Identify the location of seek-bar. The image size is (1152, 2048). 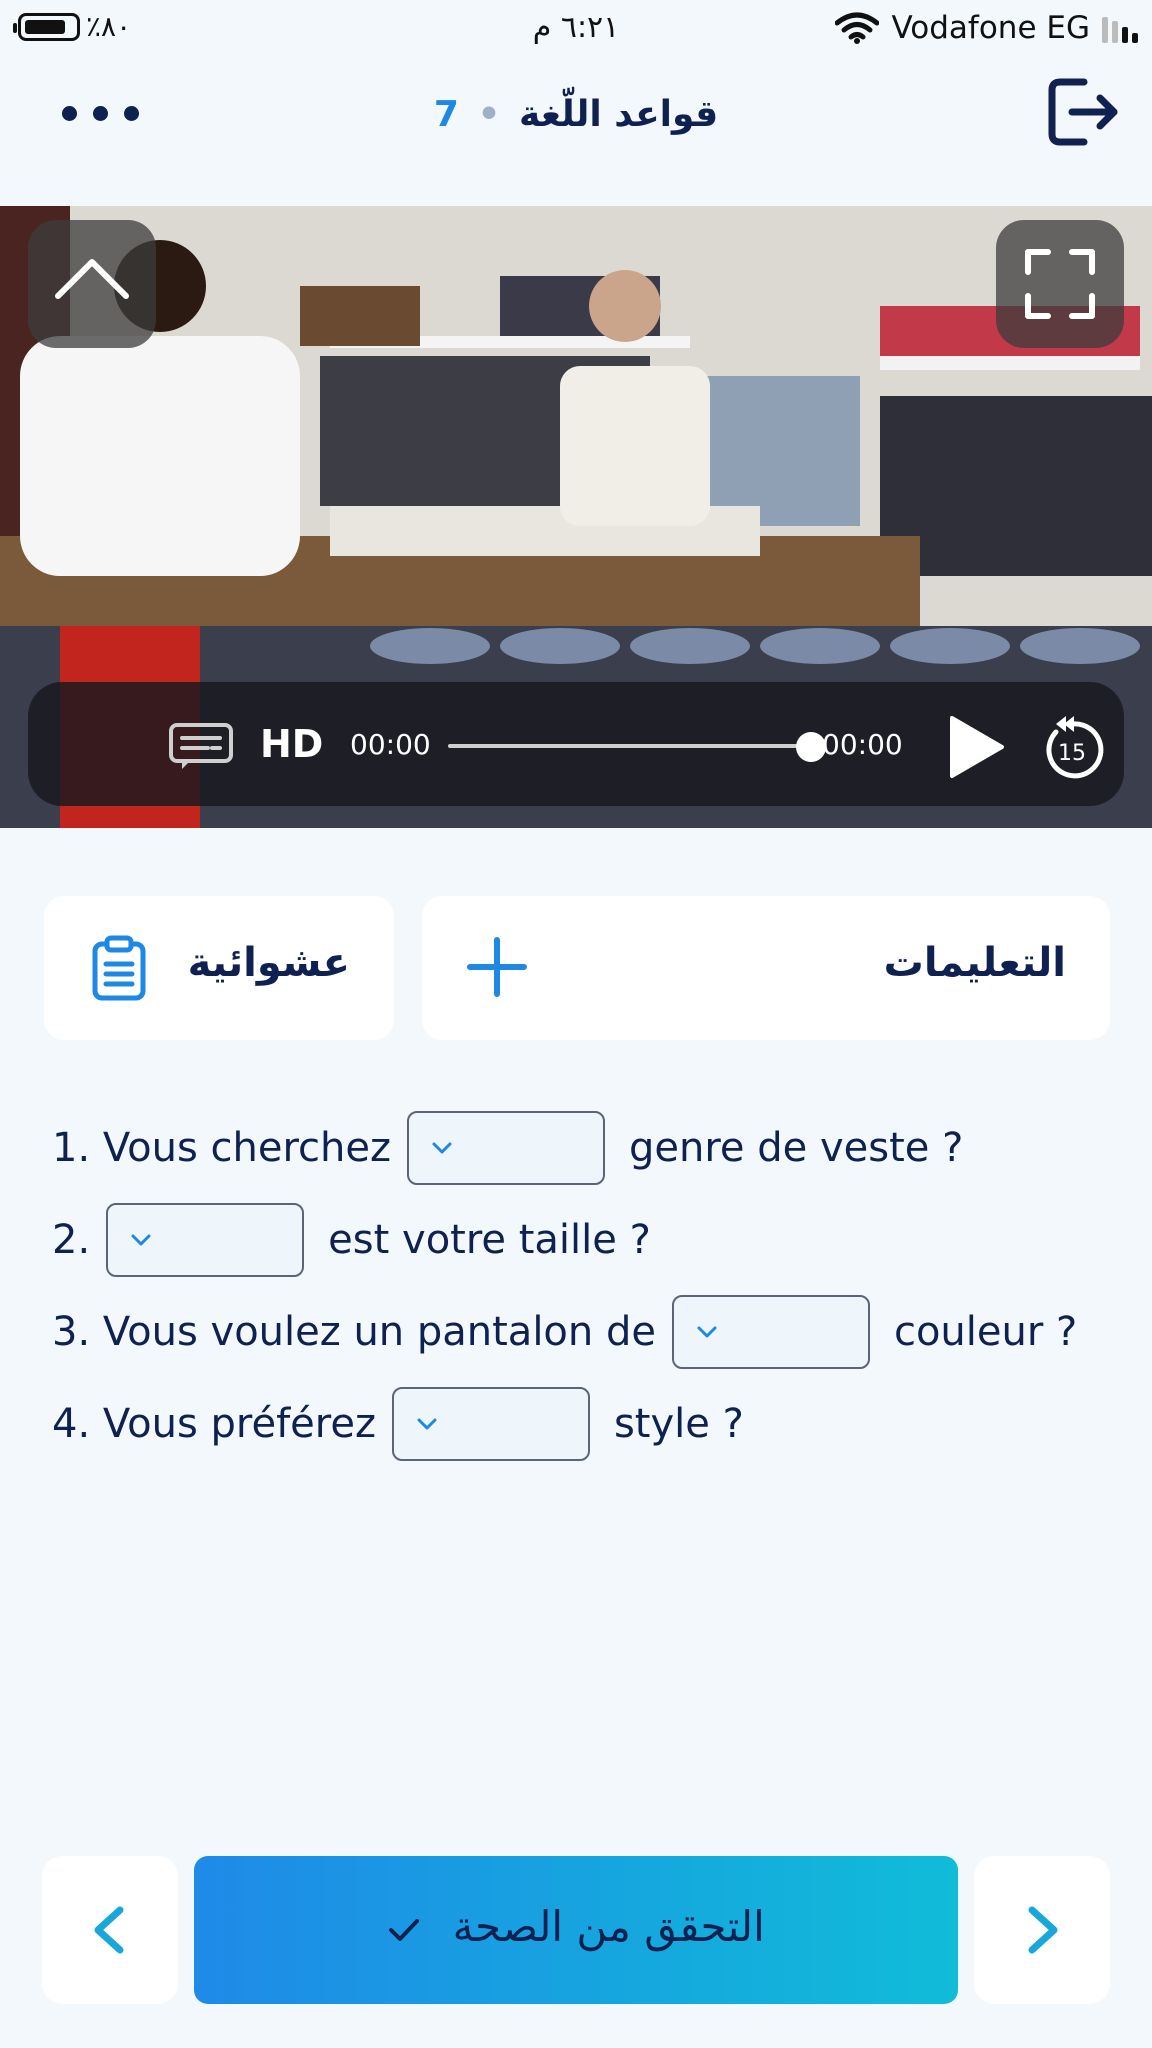
(632, 746).